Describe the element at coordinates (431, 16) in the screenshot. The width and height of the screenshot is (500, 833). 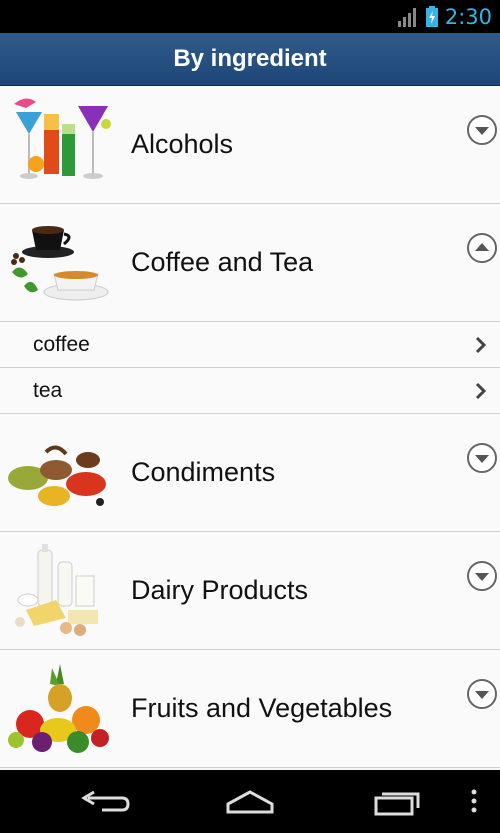
I see `battery-charging-icon` at that location.